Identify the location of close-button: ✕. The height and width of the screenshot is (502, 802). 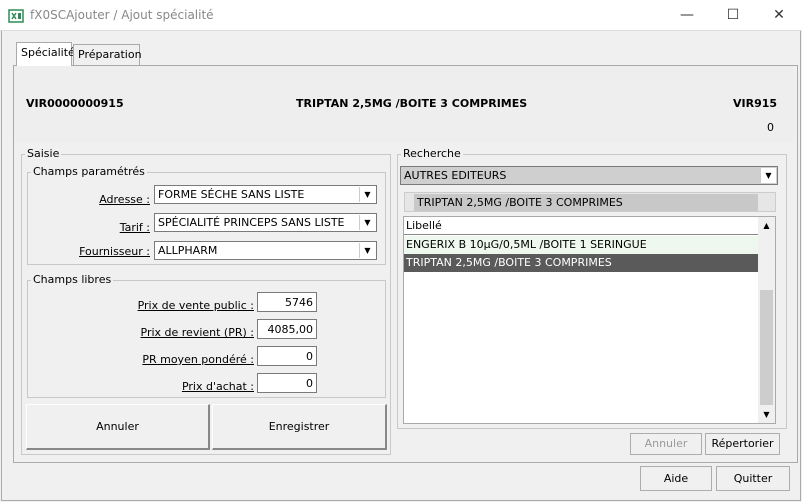
(779, 15).